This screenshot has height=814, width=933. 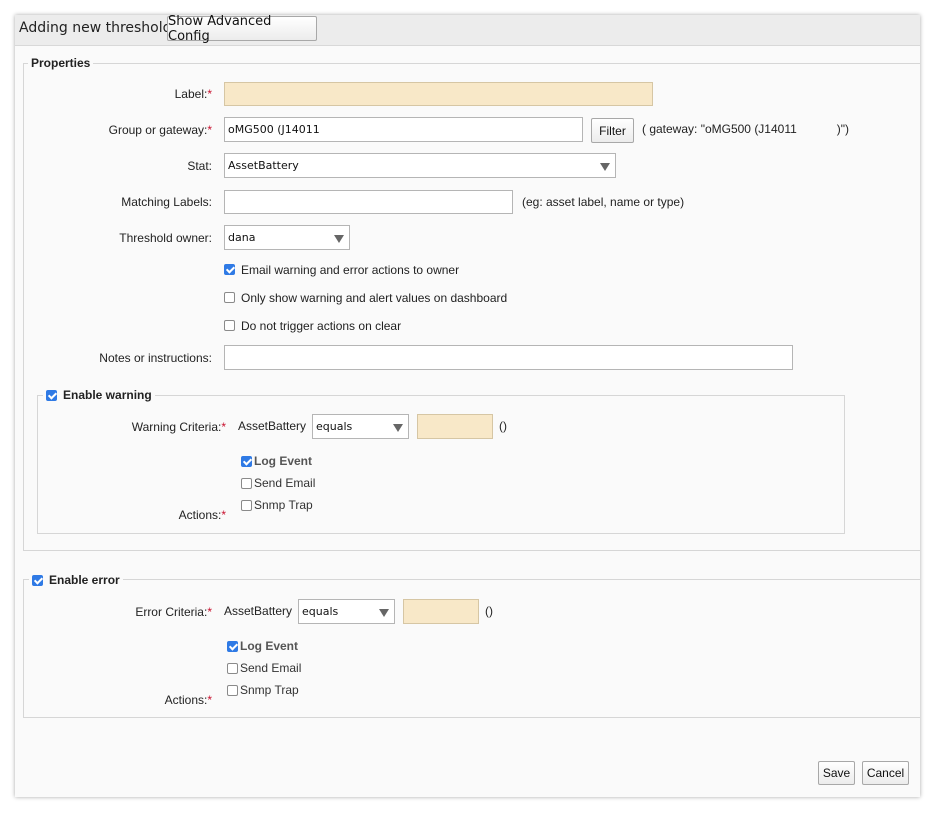 What do you see at coordinates (438, 94) in the screenshot?
I see `label-input` at bounding box center [438, 94].